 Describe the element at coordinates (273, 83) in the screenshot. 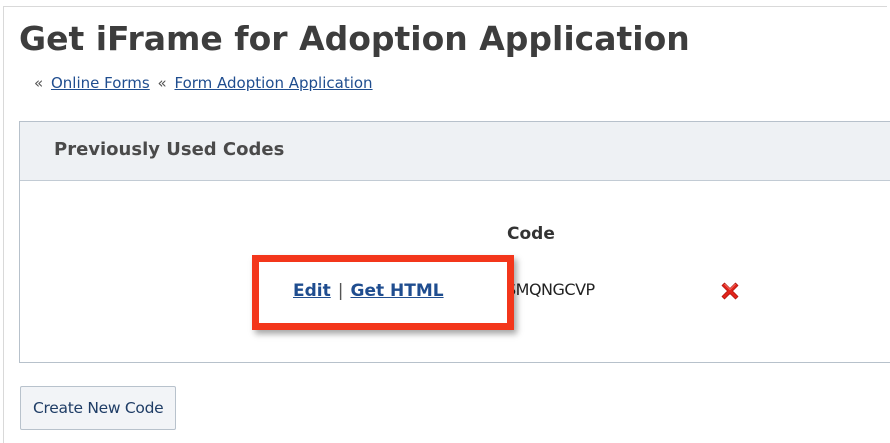

I see `breadcrumb-link-form-adoption-application: Form Adoption Application` at that location.